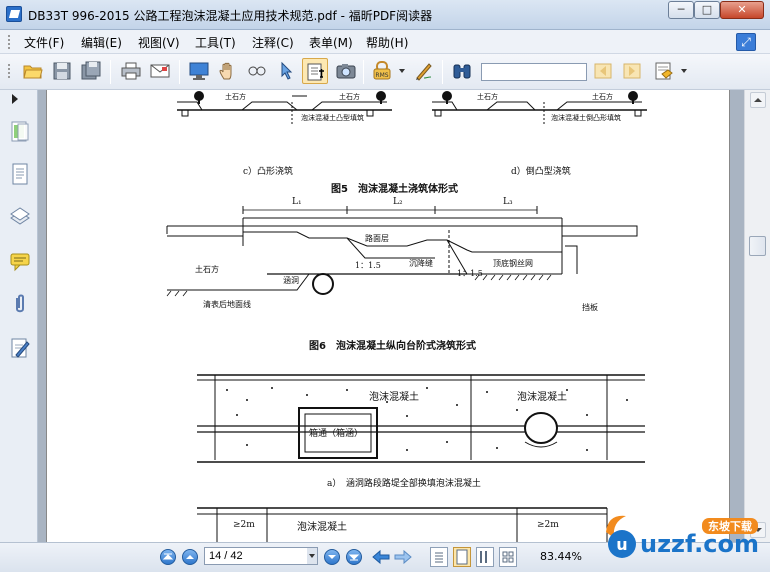 The image size is (770, 572). Describe the element at coordinates (159, 42) in the screenshot. I see `menu-view: 视图(V)` at that location.